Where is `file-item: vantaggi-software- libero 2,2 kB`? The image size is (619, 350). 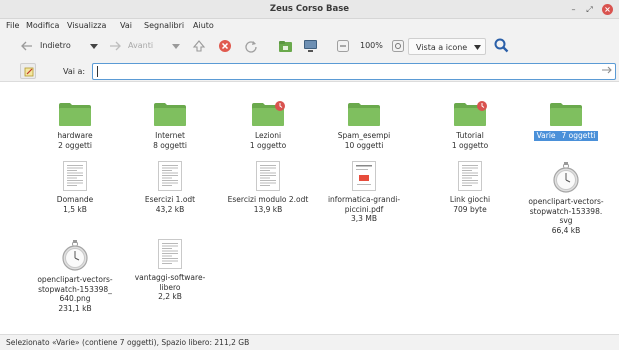 file-item: vantaggi-software- libero 2,2 kB is located at coordinates (170, 270).